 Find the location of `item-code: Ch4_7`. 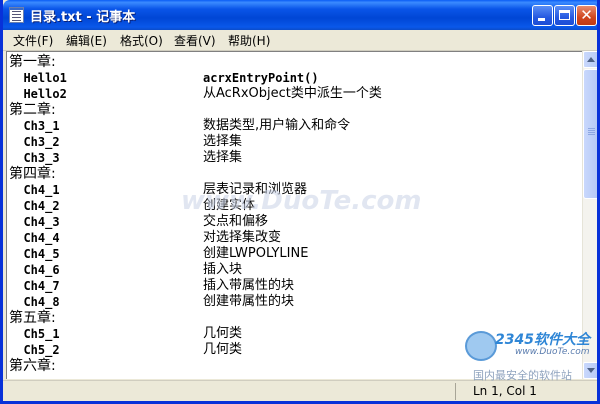

item-code: Ch4_7 is located at coordinates (34, 286).